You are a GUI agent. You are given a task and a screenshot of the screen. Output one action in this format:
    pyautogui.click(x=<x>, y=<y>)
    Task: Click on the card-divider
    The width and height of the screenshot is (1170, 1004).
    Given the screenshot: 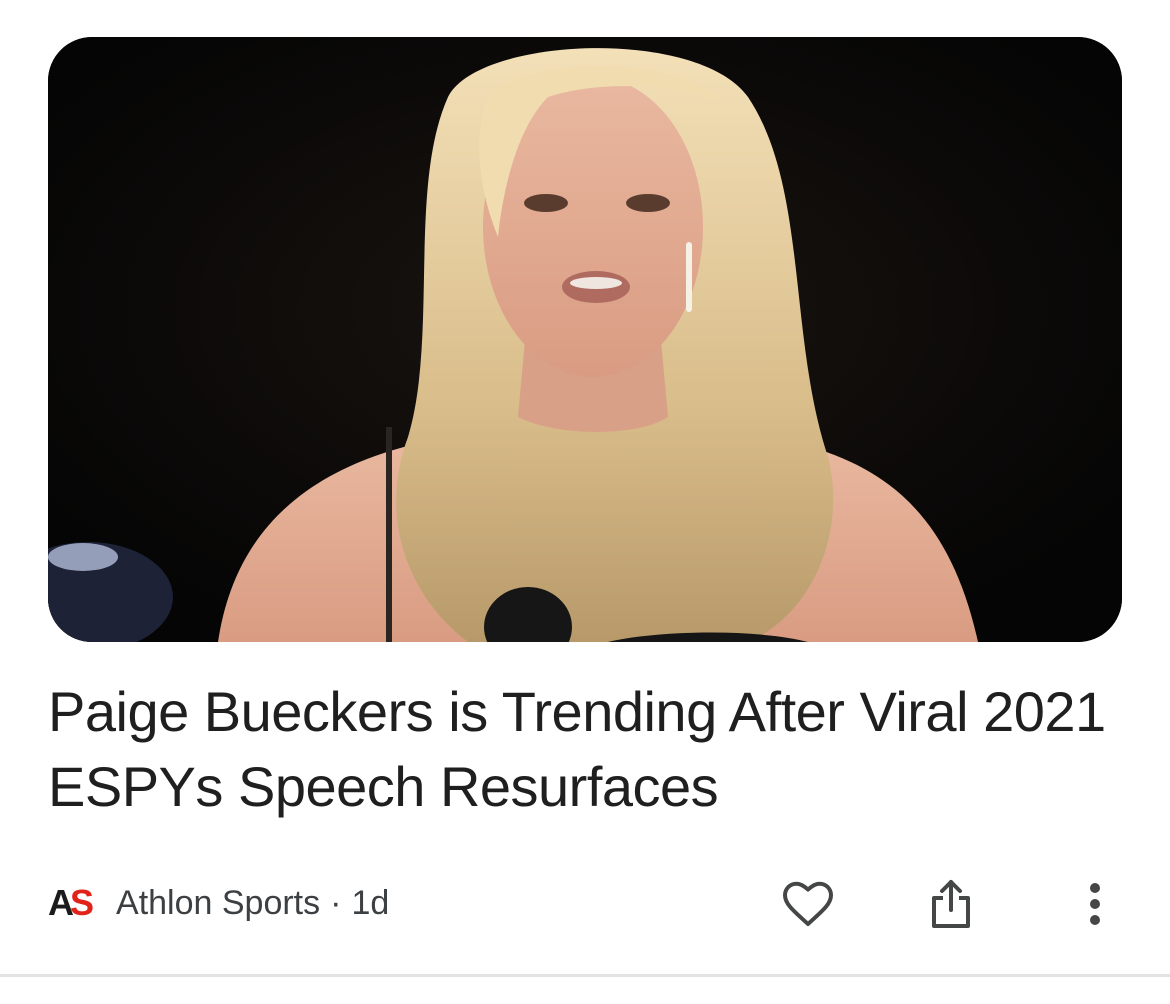 What is the action you would take?
    pyautogui.click(x=585, y=975)
    